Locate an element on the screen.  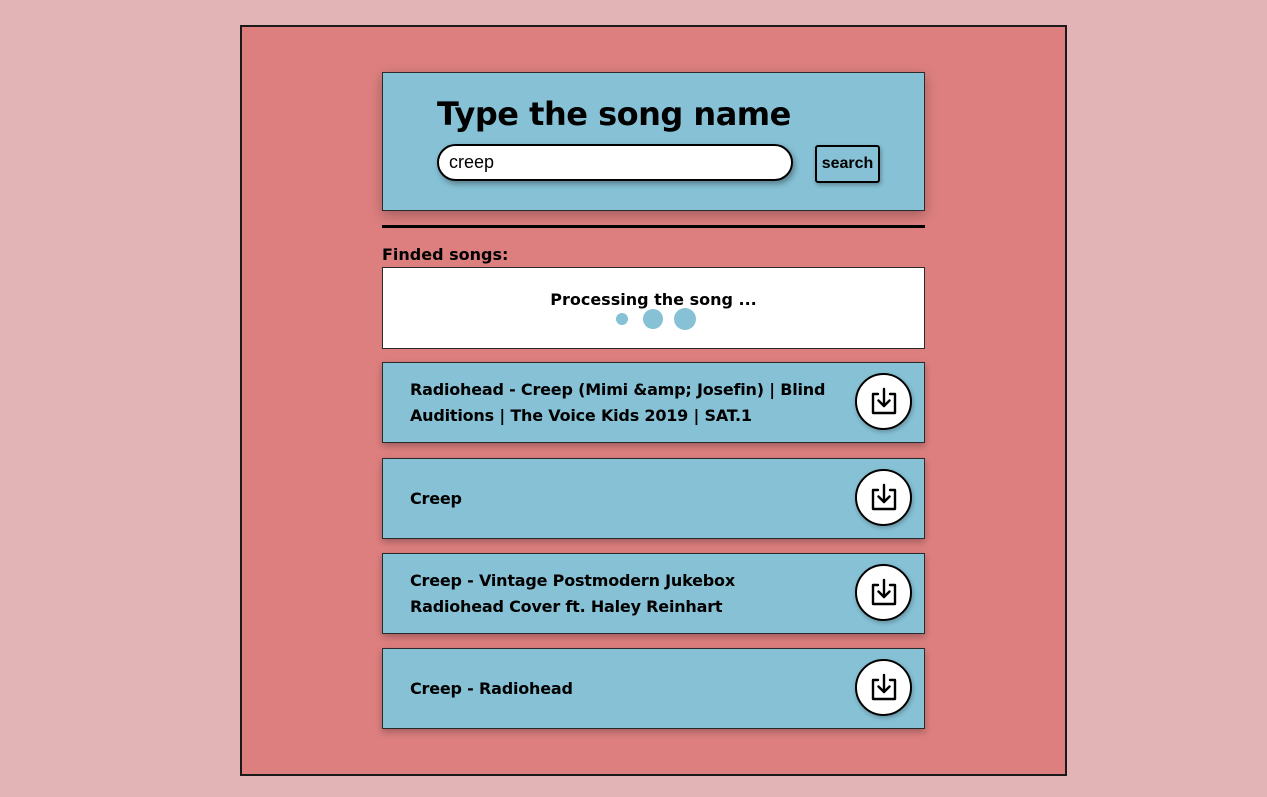
results-label: Finded songs: is located at coordinates (445, 254).